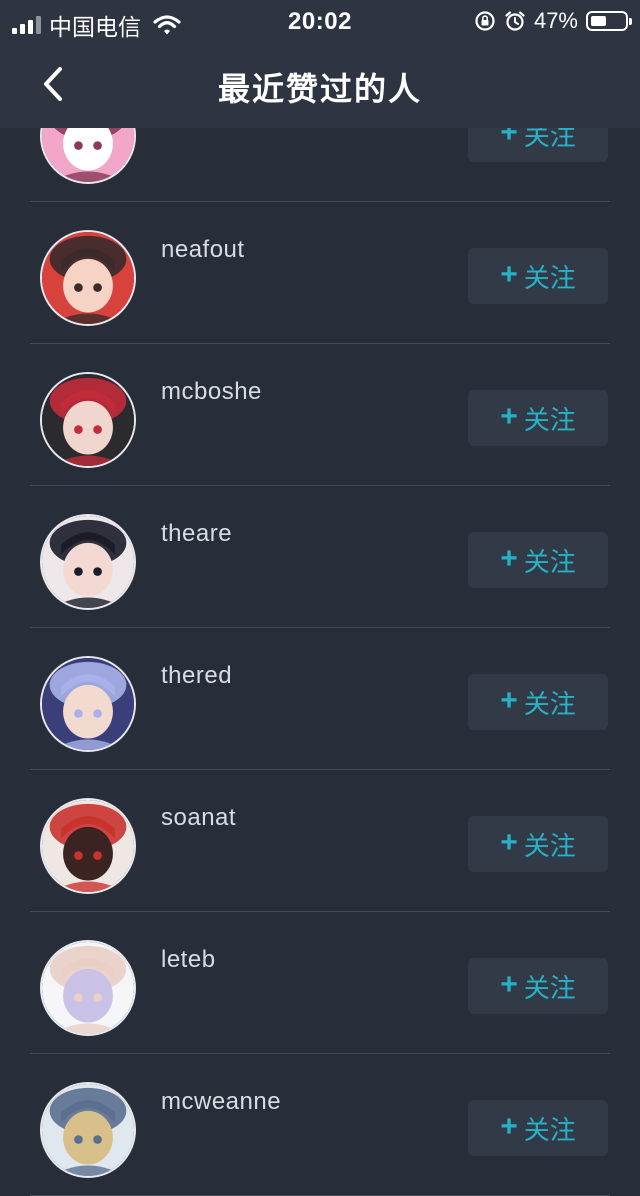  Describe the element at coordinates (211, 392) in the screenshot. I see `username: mcboshe` at that location.